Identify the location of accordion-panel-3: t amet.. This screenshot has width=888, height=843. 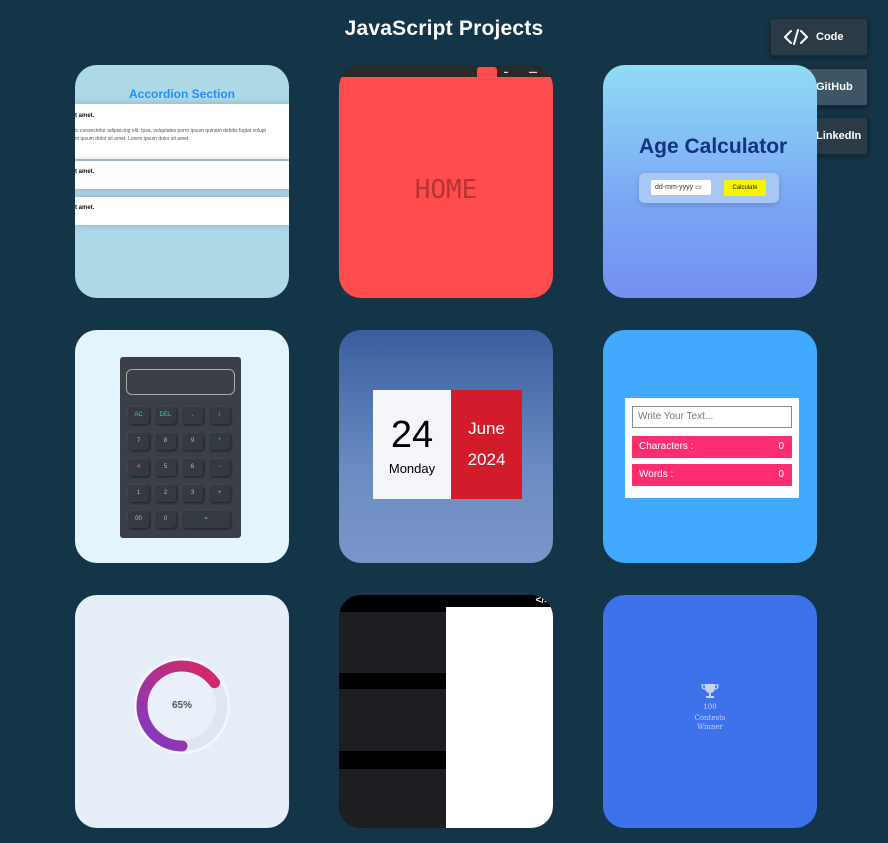
(182, 211).